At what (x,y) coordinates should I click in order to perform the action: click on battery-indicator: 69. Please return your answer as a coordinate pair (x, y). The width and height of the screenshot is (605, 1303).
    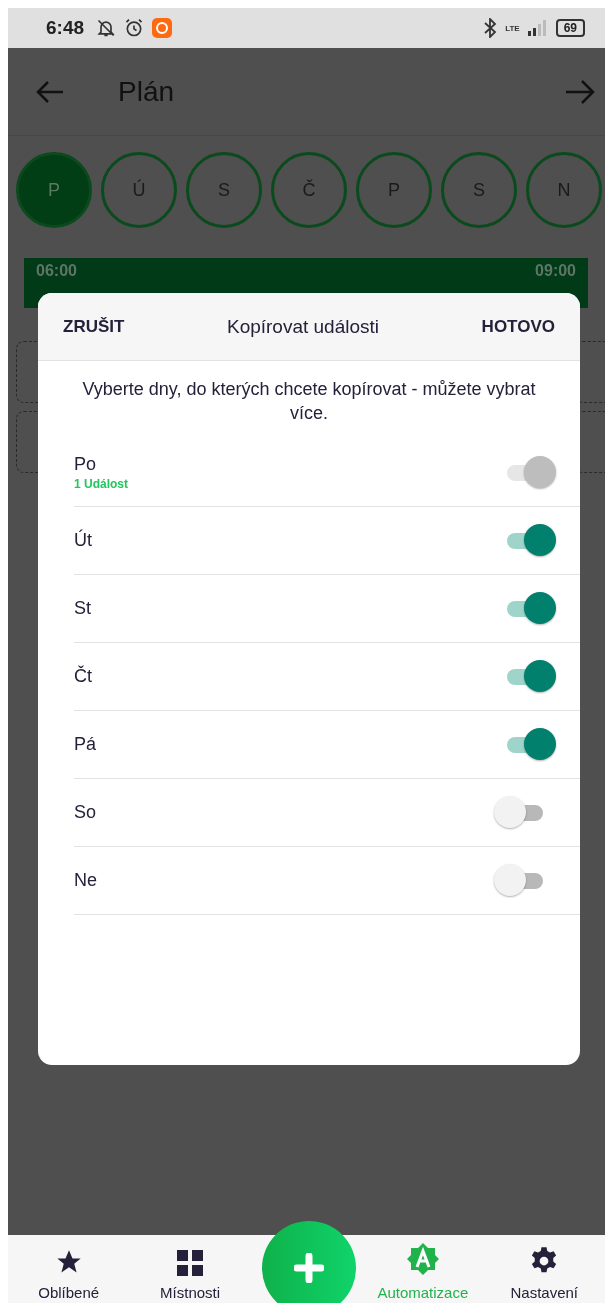
    Looking at the image, I should click on (570, 28).